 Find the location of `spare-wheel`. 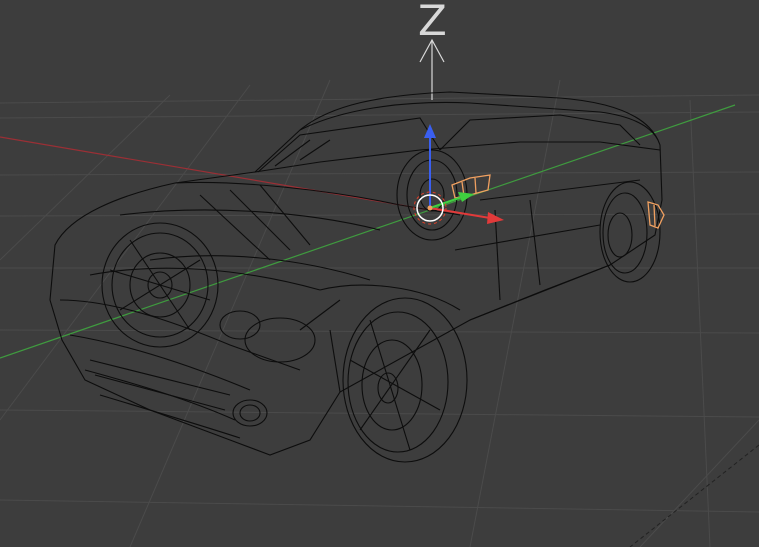

spare-wheel is located at coordinates (160, 285).